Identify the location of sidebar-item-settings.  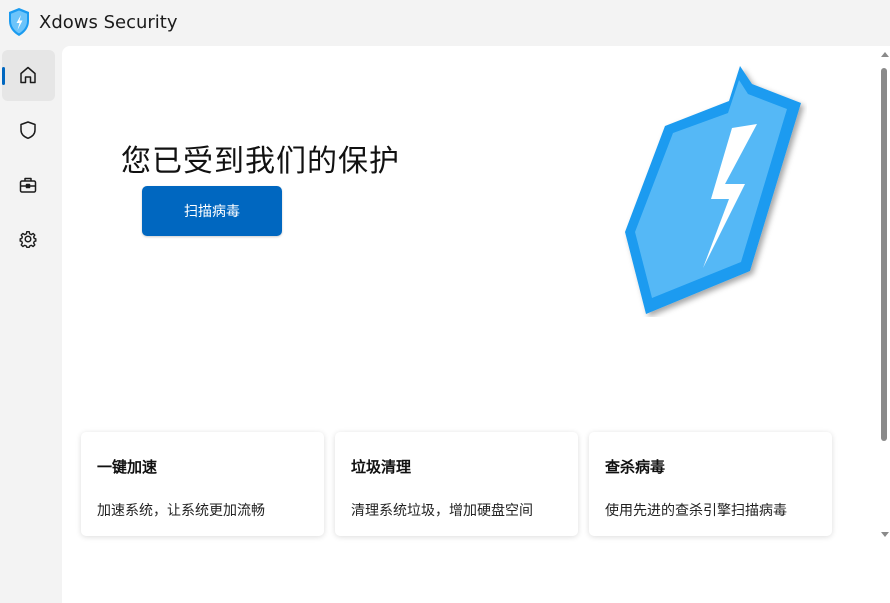
(28, 239).